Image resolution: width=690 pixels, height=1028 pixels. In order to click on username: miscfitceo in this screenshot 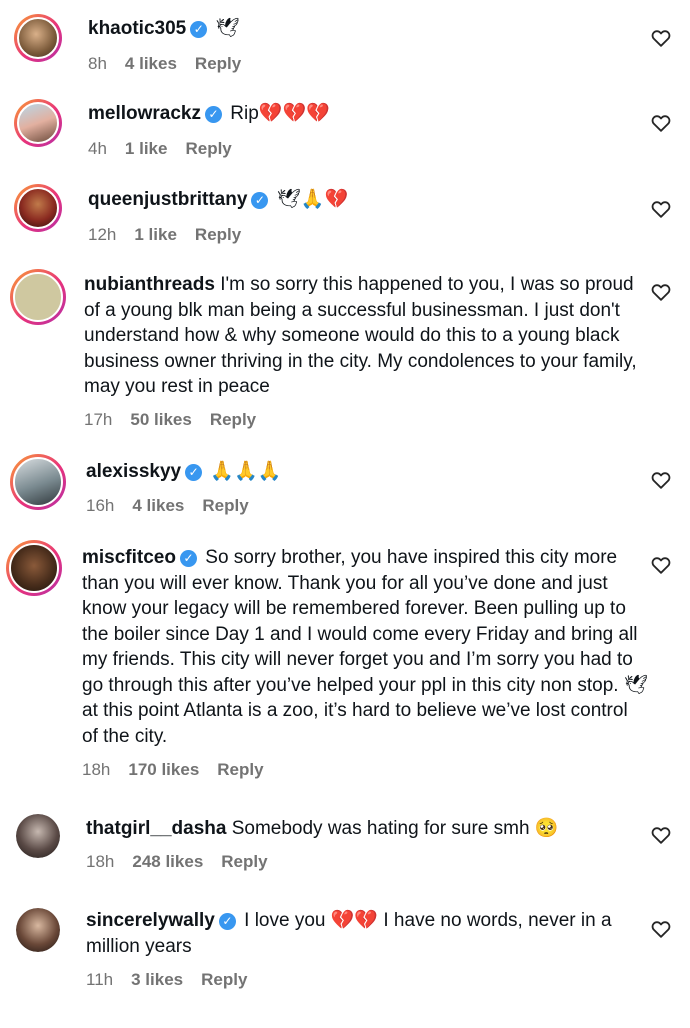, I will do `click(129, 557)`.